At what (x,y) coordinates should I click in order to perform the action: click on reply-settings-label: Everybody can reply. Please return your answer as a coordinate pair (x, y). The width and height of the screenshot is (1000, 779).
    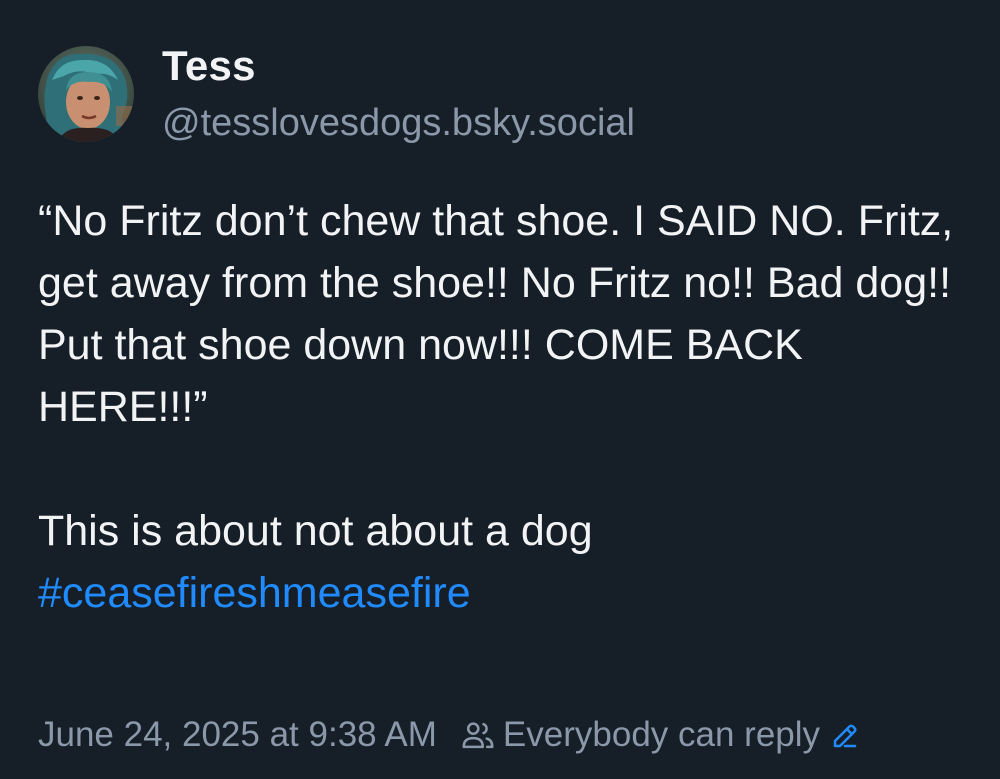
    Looking at the image, I should click on (661, 734).